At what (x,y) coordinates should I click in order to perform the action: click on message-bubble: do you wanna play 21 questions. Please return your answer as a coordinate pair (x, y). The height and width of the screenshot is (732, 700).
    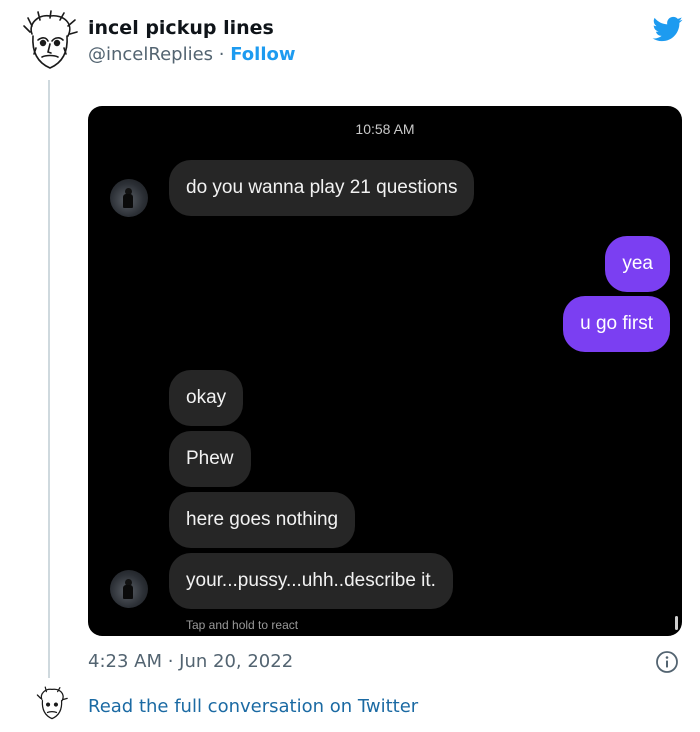
    Looking at the image, I should click on (322, 188).